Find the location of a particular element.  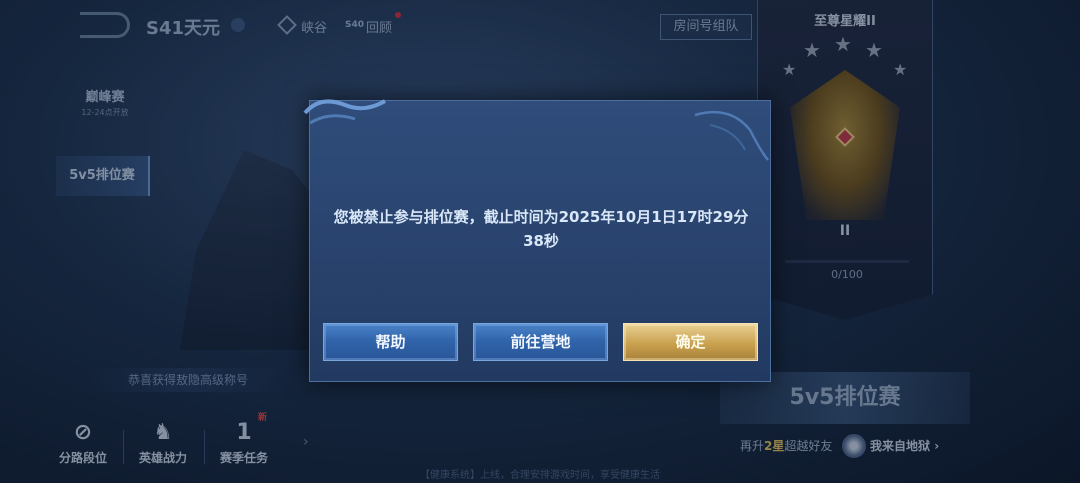

confirm-button: 确定 is located at coordinates (690, 342).